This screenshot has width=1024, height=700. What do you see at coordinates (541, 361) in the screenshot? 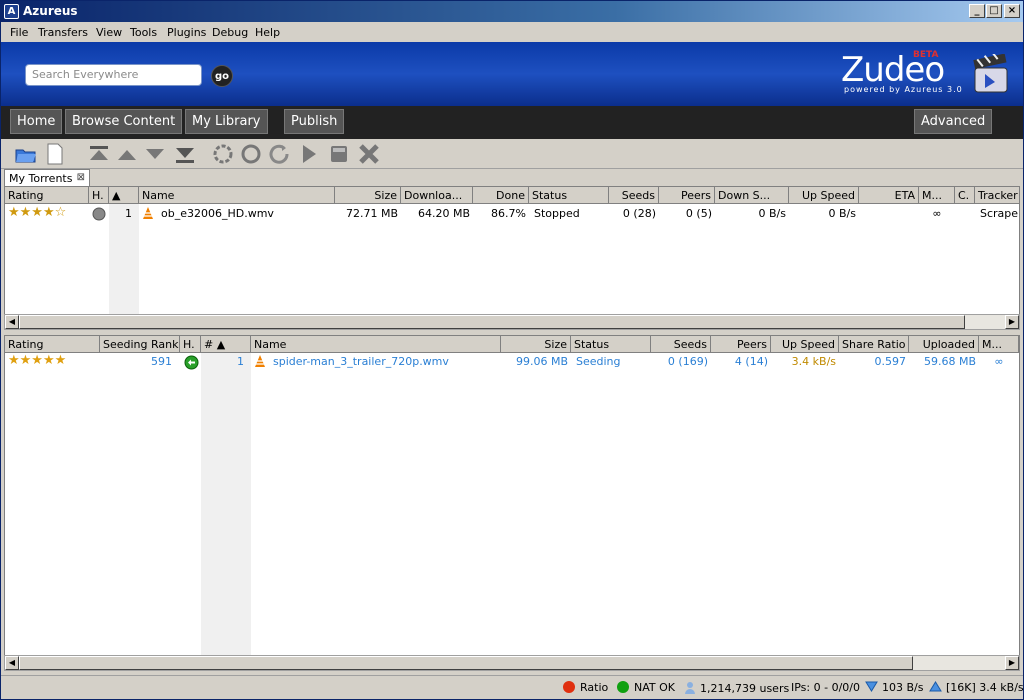
I see `torrent-size: 99.06 MB` at bounding box center [541, 361].